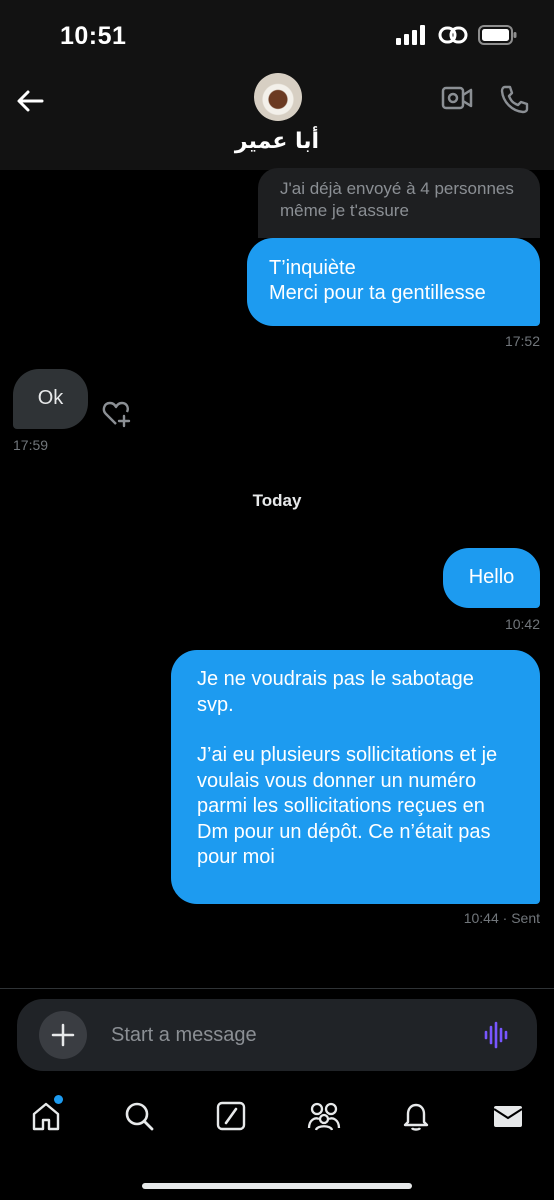 The image size is (554, 1200). What do you see at coordinates (453, 35) in the screenshot?
I see `link-icon` at bounding box center [453, 35].